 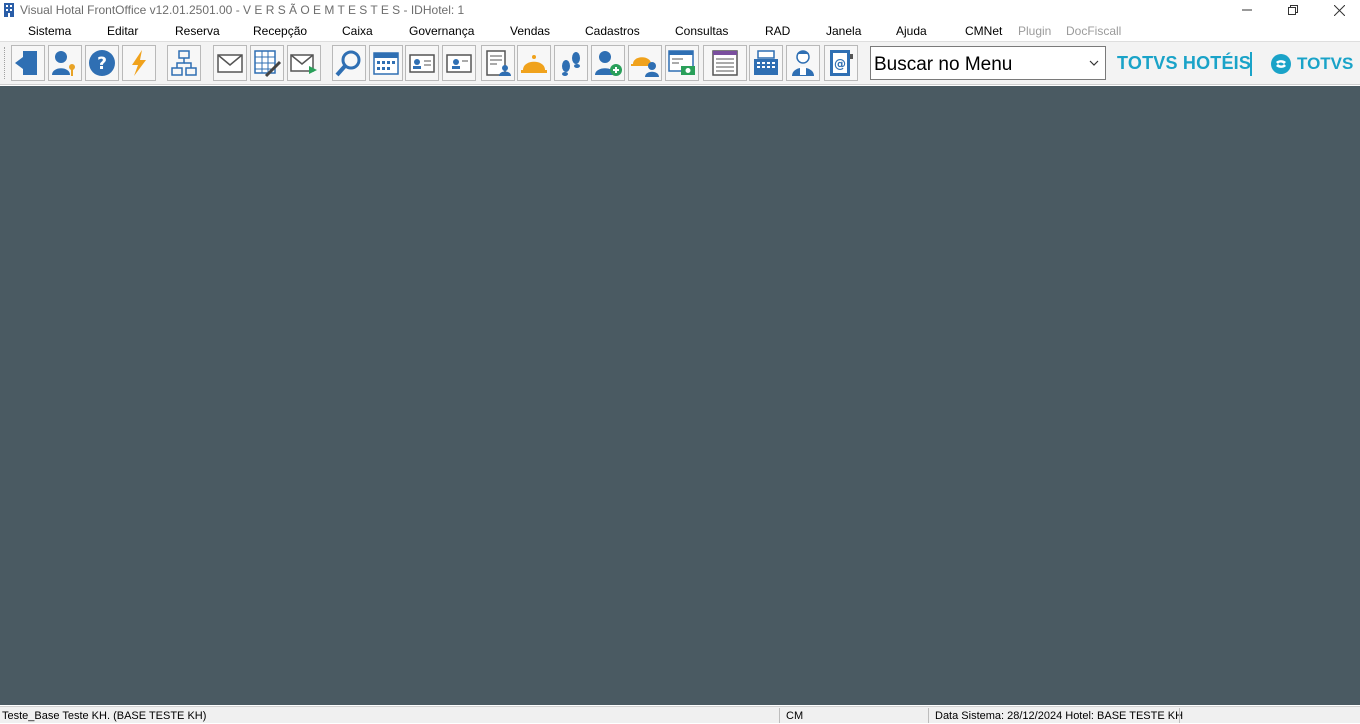 I want to click on list-button, so click(x=725, y=63).